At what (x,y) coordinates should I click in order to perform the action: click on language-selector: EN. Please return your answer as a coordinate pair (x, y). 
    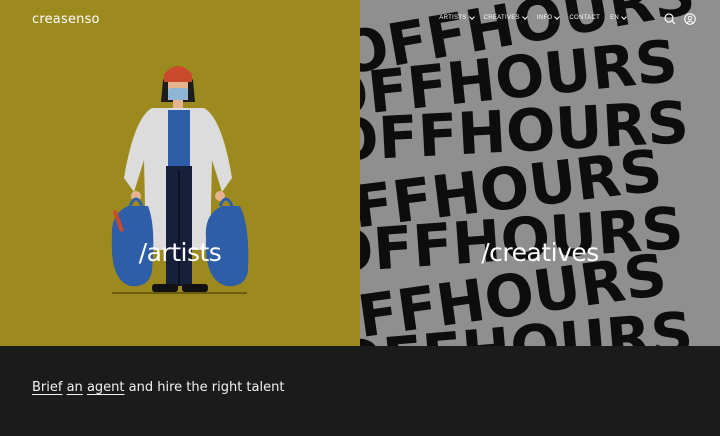
    Looking at the image, I should click on (618, 17).